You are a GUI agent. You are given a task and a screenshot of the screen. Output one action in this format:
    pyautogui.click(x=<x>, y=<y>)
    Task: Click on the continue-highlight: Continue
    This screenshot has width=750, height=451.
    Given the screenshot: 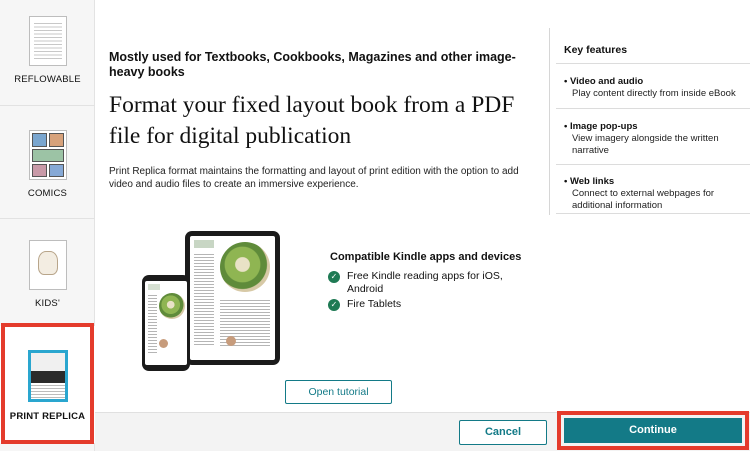 What is the action you would take?
    pyautogui.click(x=653, y=430)
    